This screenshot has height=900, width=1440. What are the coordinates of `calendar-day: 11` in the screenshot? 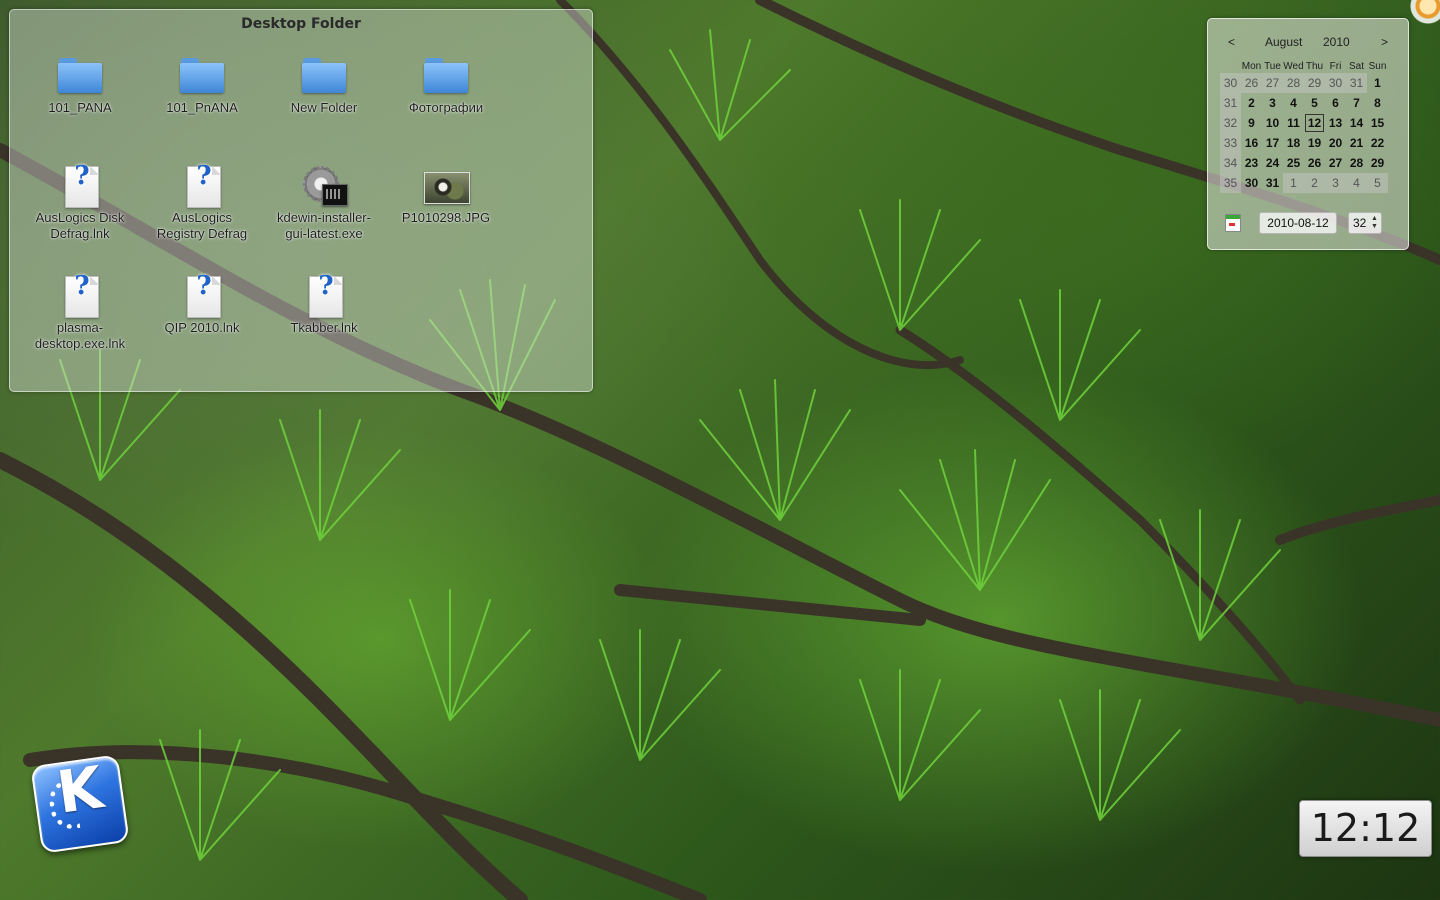 It's located at (1293, 123).